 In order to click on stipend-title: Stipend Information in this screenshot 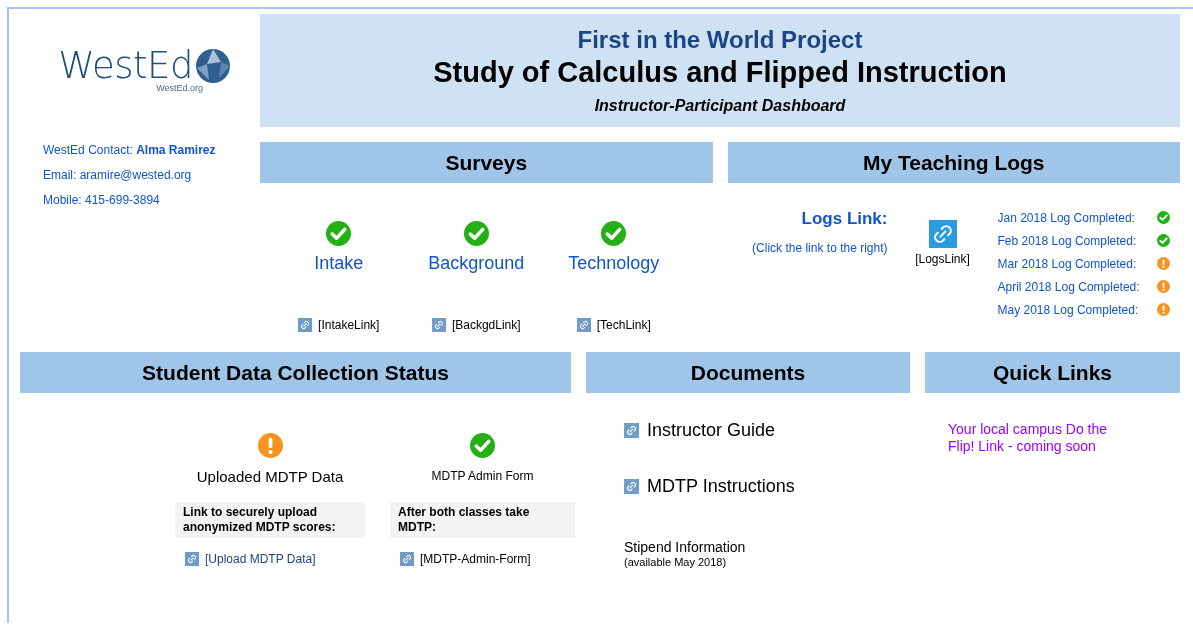, I will do `click(685, 547)`.